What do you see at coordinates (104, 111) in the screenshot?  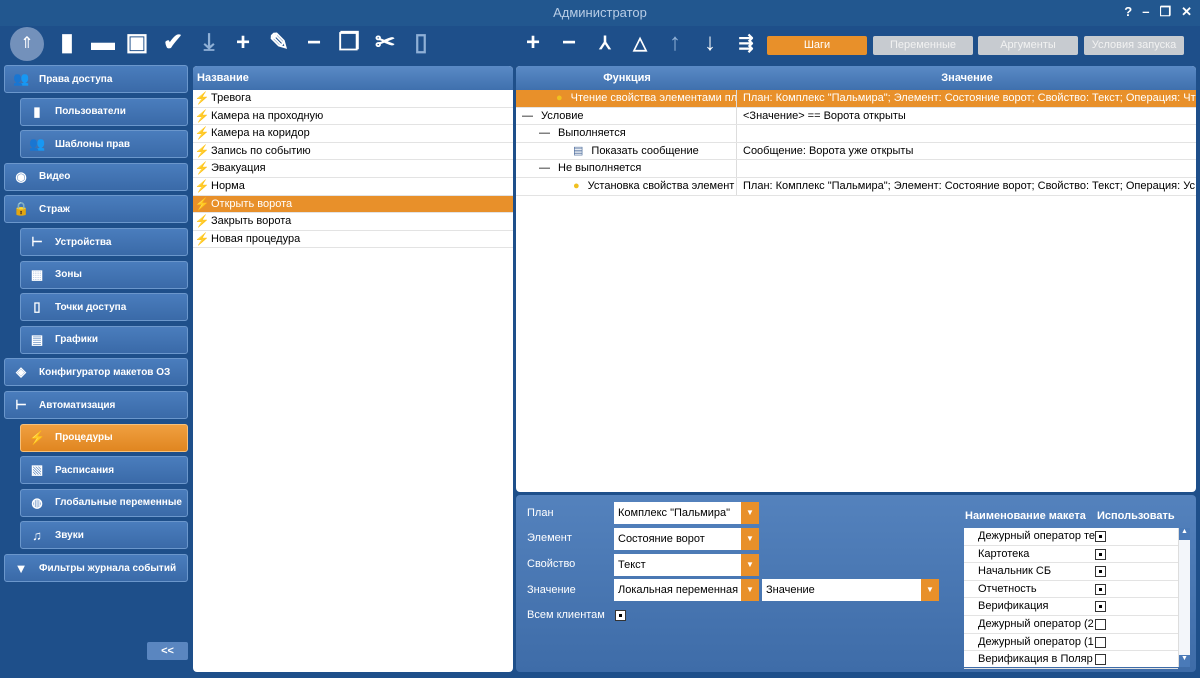 I see `sidebar-item: ▮ Пользователи` at bounding box center [104, 111].